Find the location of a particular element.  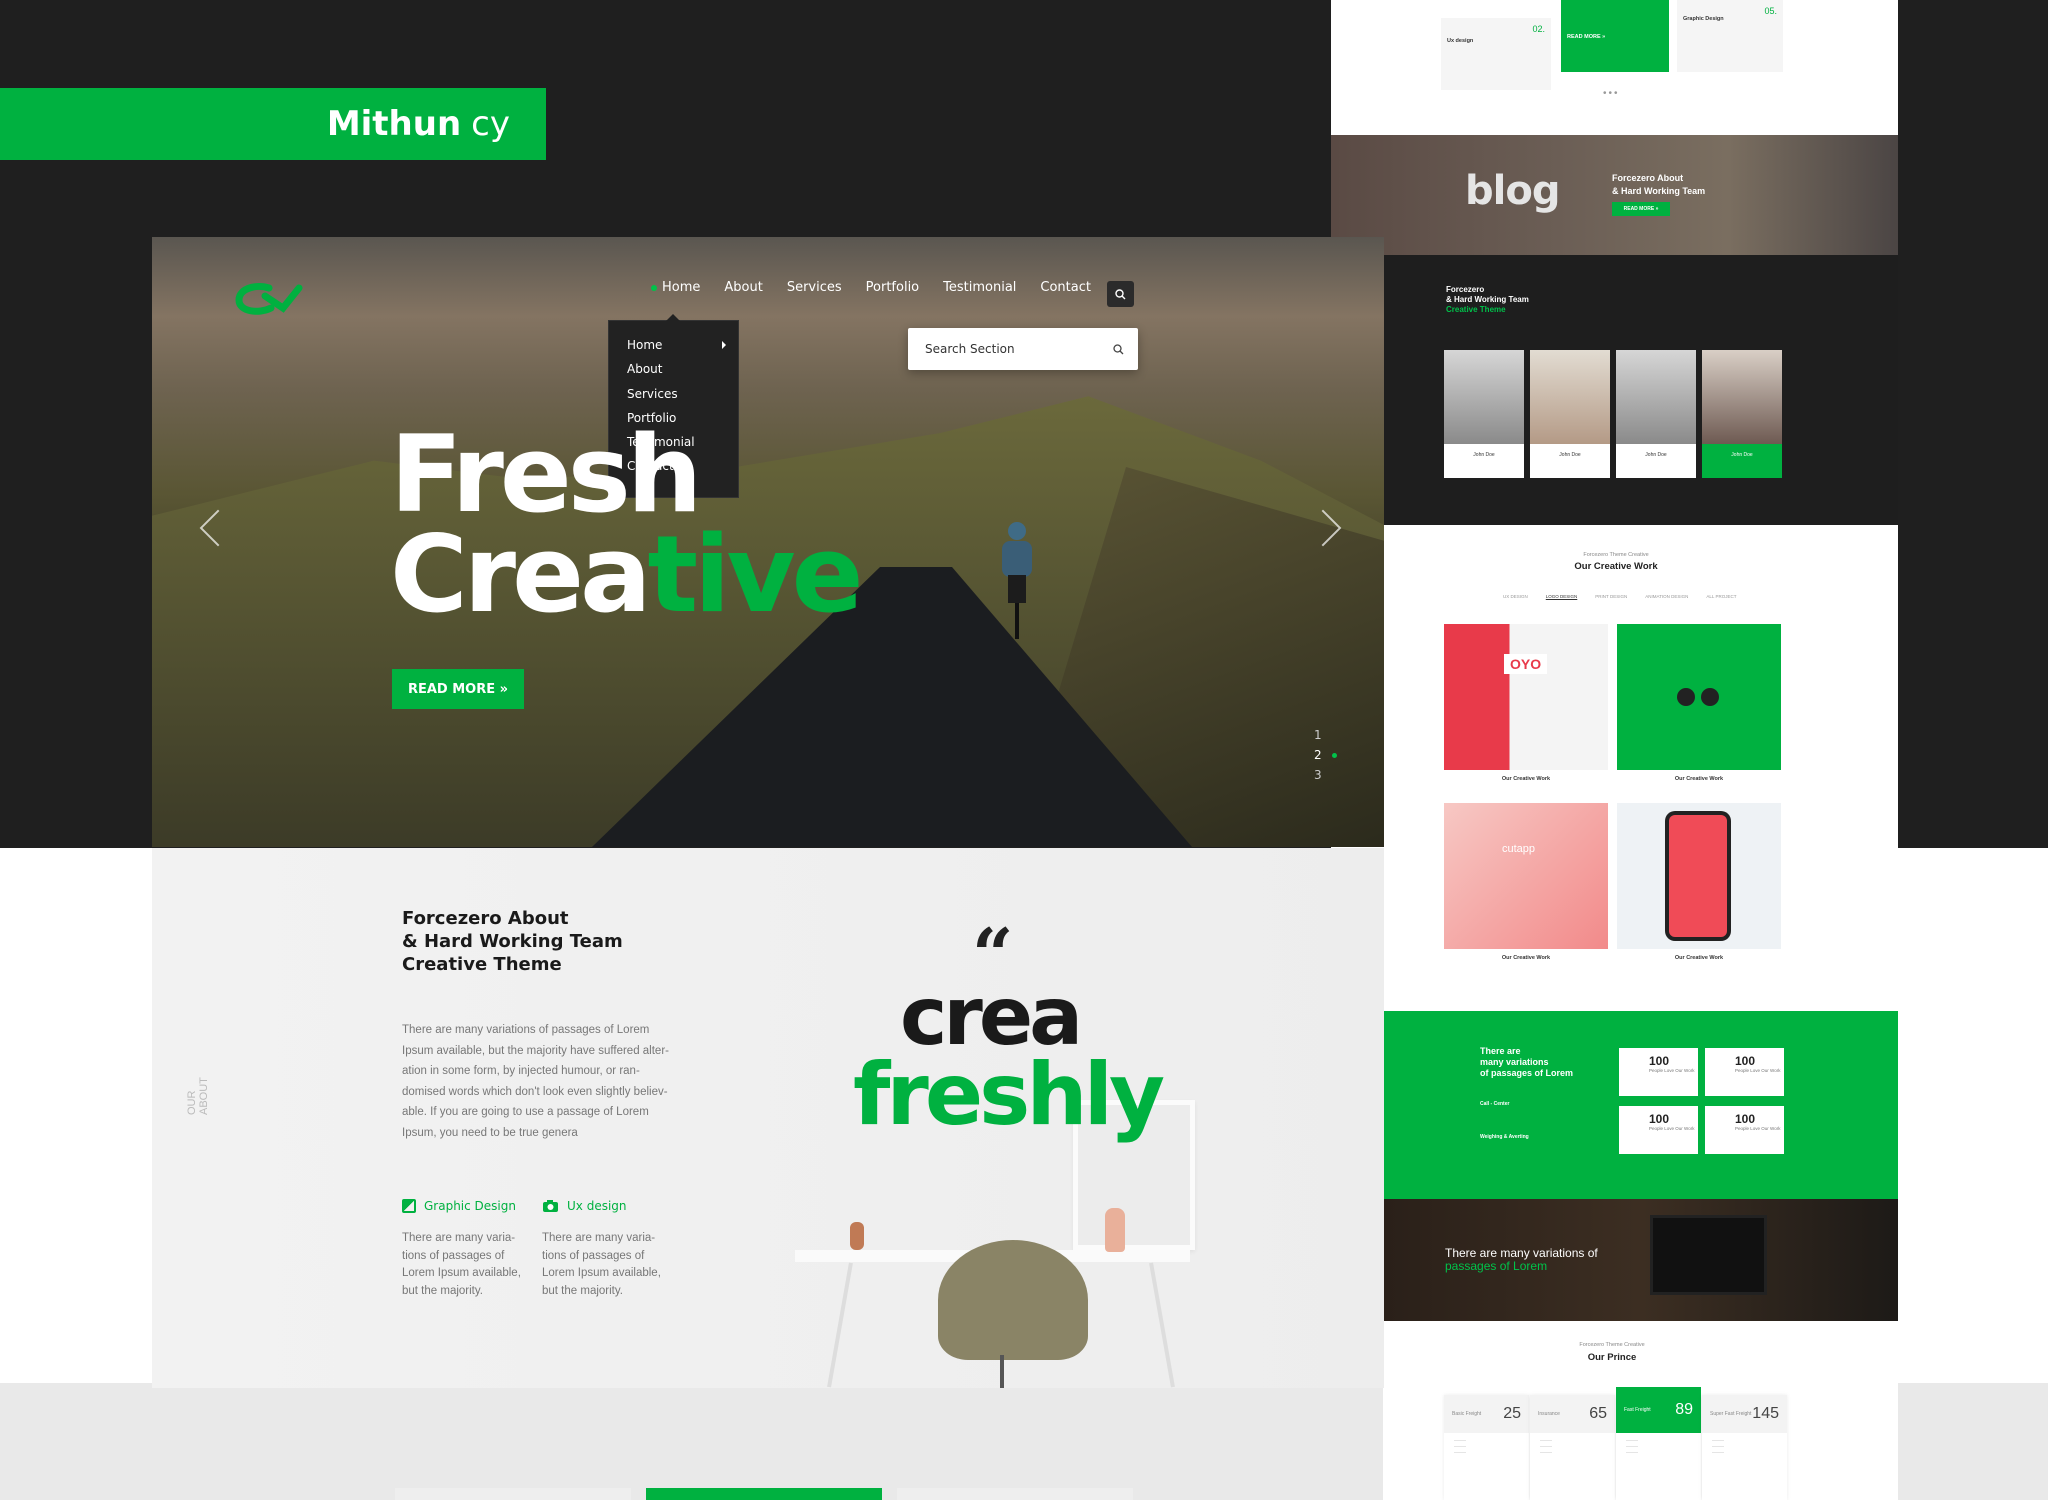

side-label: OUR ABOUT is located at coordinates (198, 1096).